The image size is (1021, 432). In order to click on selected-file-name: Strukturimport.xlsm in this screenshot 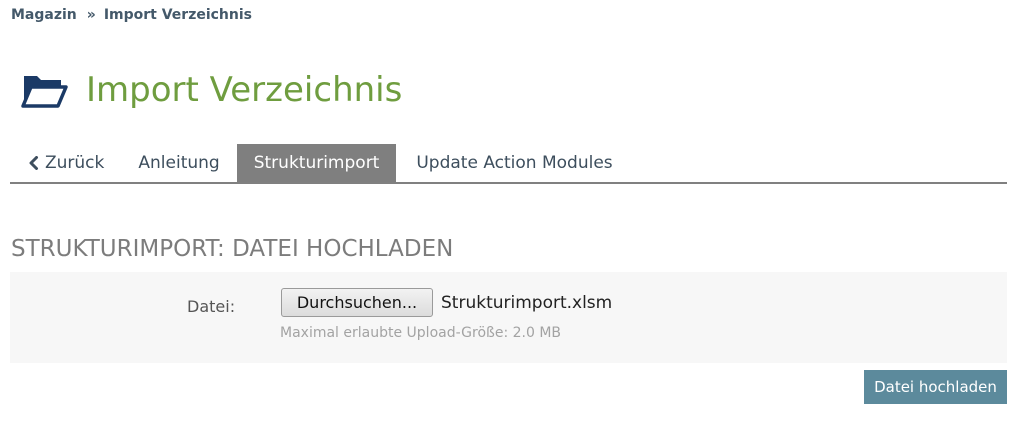, I will do `click(527, 303)`.